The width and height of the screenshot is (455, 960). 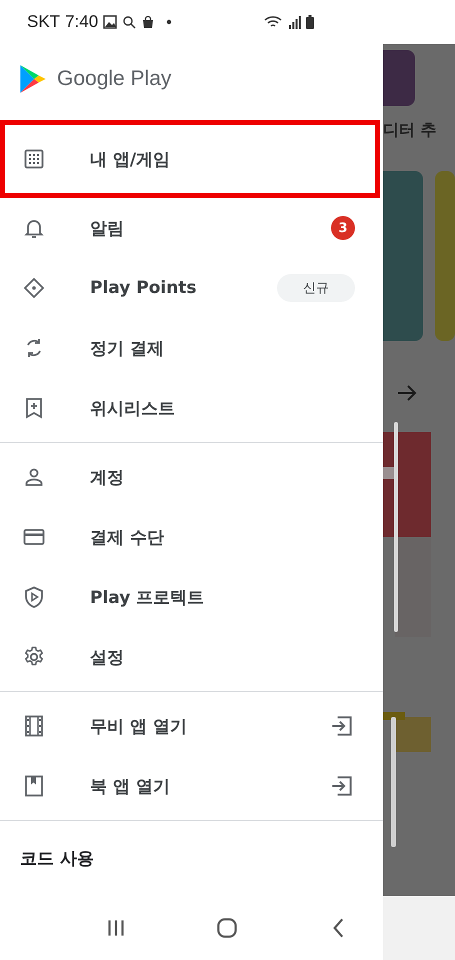 What do you see at coordinates (33, 79) in the screenshot?
I see `play-logo-icon` at bounding box center [33, 79].